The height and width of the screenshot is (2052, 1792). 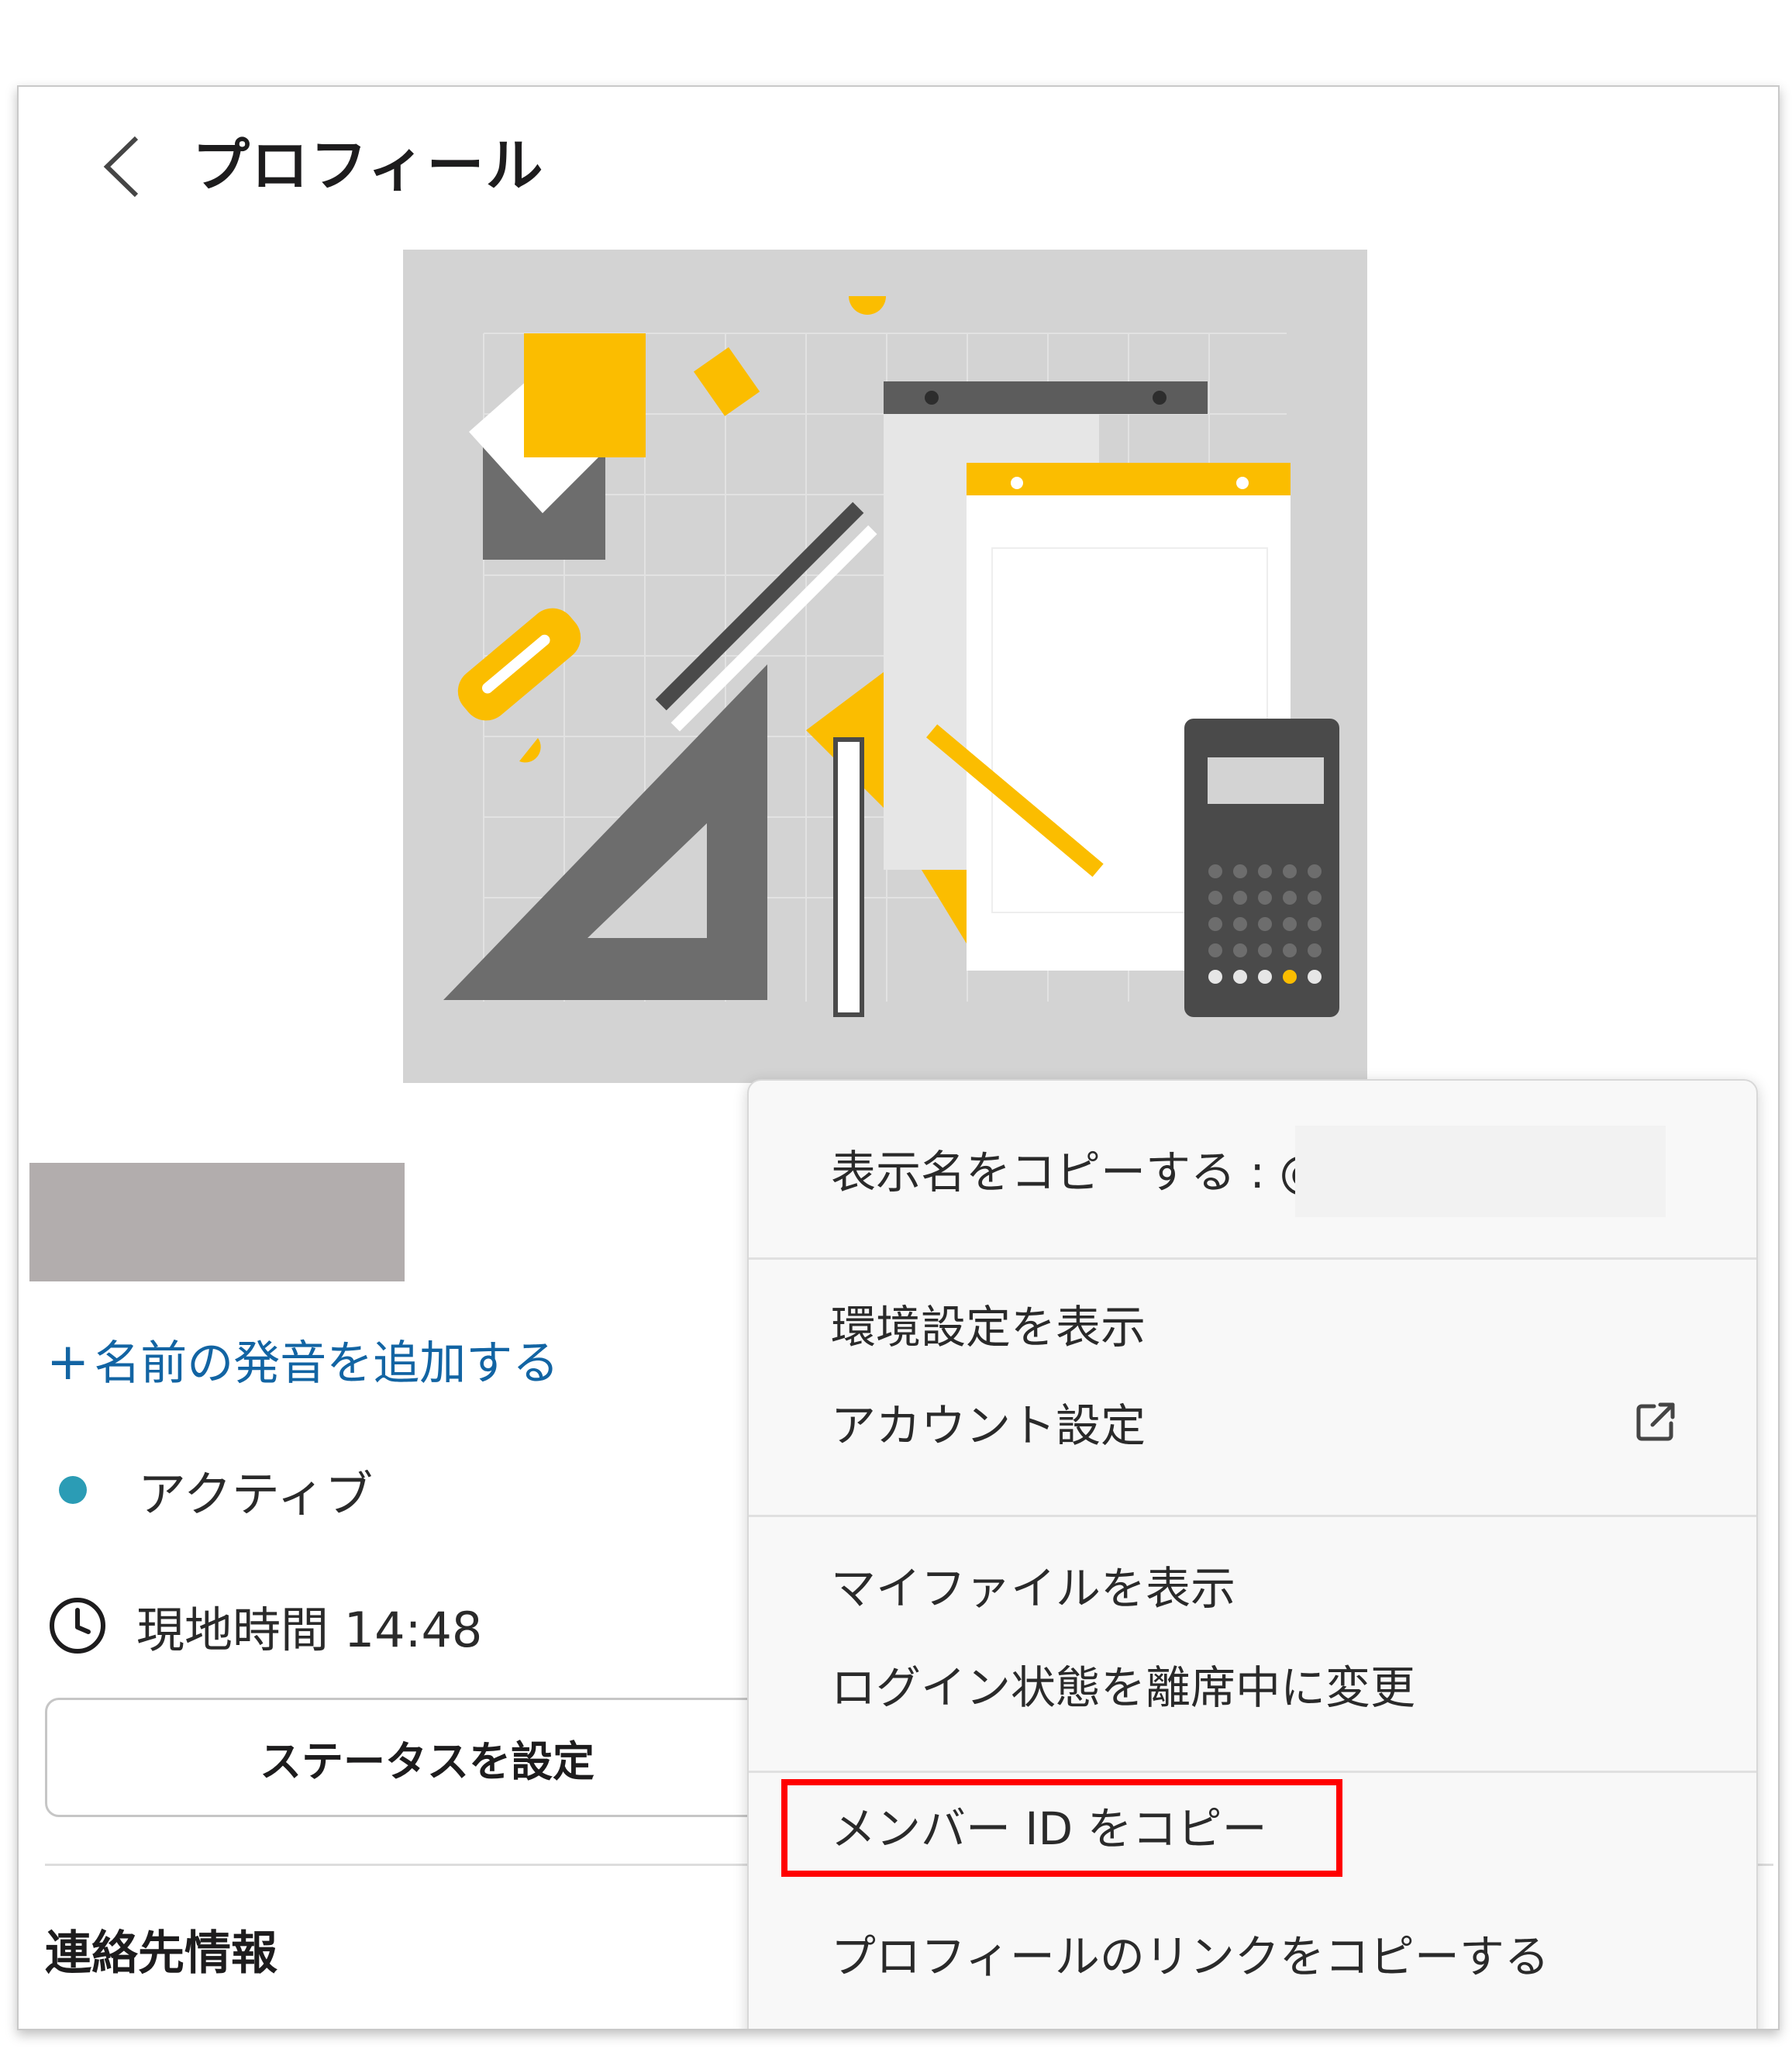 I want to click on menu-item-account-settings: アカウント設定, so click(x=988, y=1426).